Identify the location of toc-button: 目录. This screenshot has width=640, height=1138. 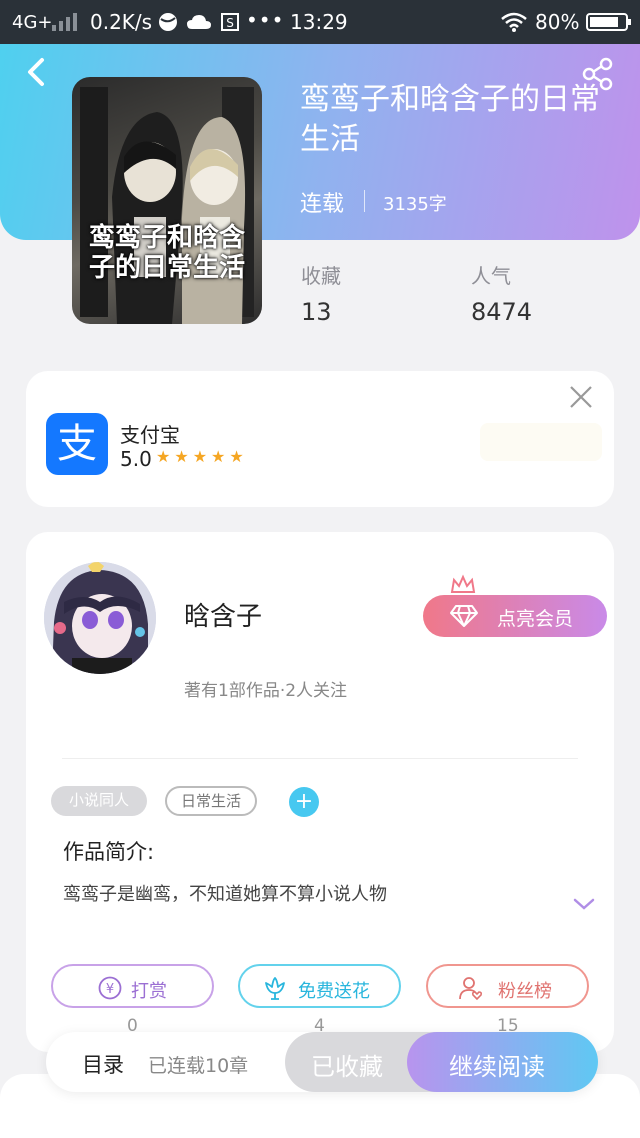
(103, 1064).